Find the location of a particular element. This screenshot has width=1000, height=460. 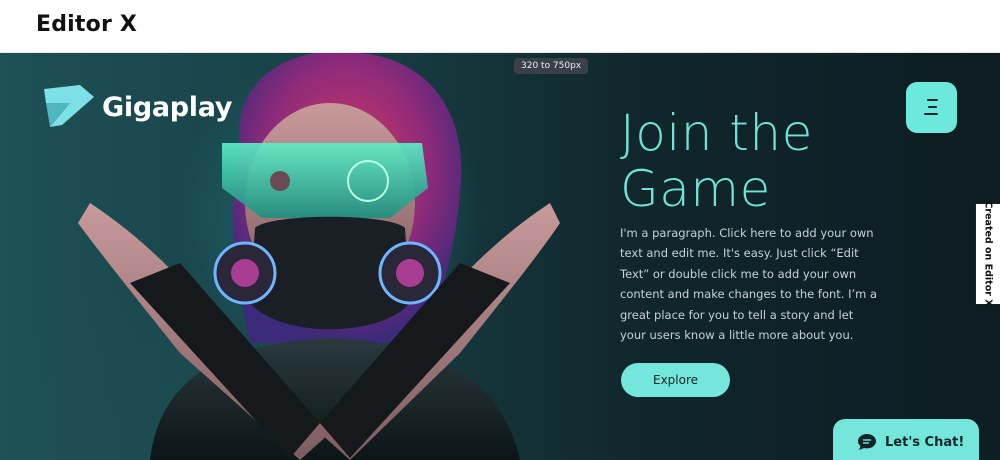

gigaplay-logo: Gigaplay is located at coordinates (136, 107).